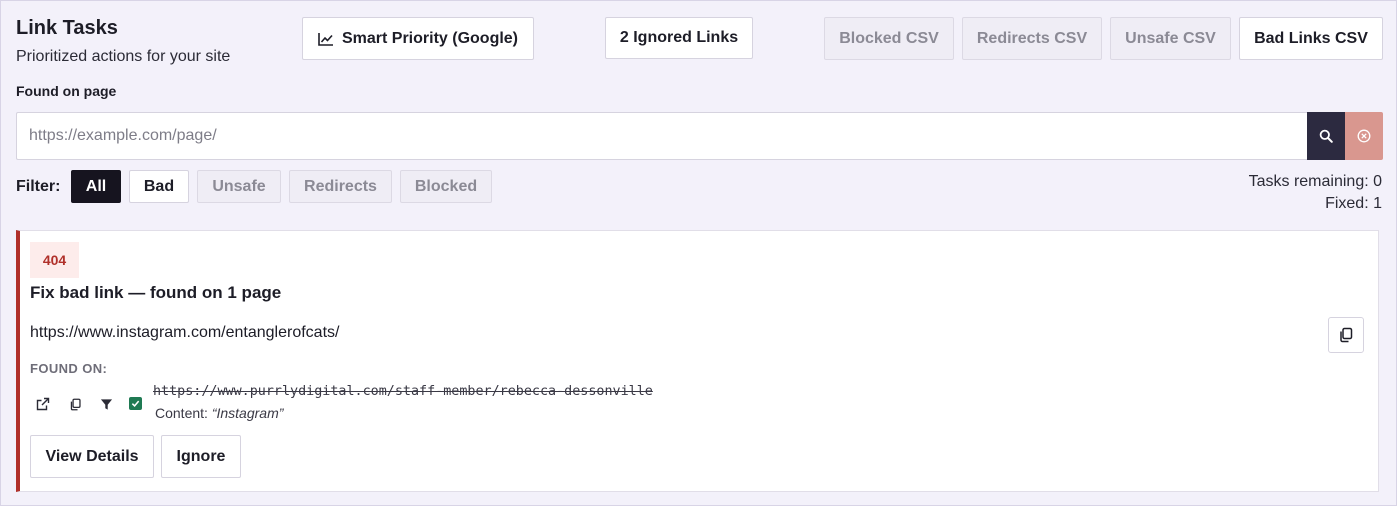  I want to click on filter-redirects-label: Redirects, so click(340, 186).